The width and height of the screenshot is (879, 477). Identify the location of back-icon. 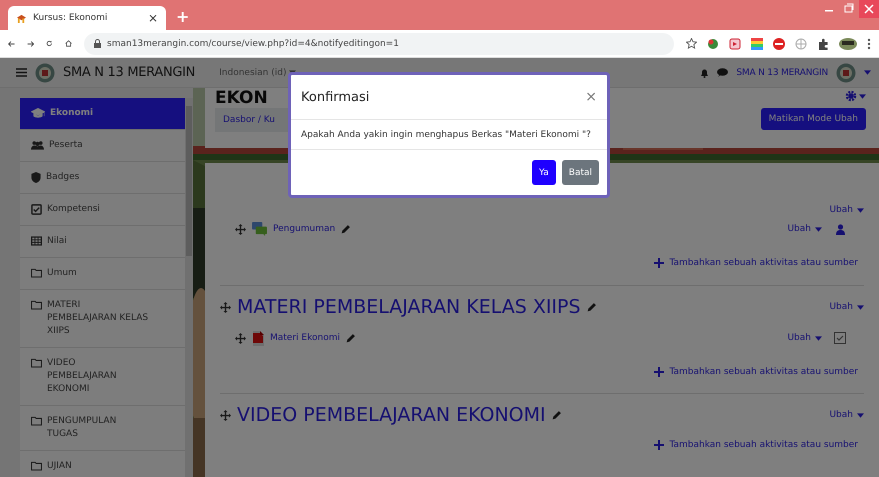
(12, 43).